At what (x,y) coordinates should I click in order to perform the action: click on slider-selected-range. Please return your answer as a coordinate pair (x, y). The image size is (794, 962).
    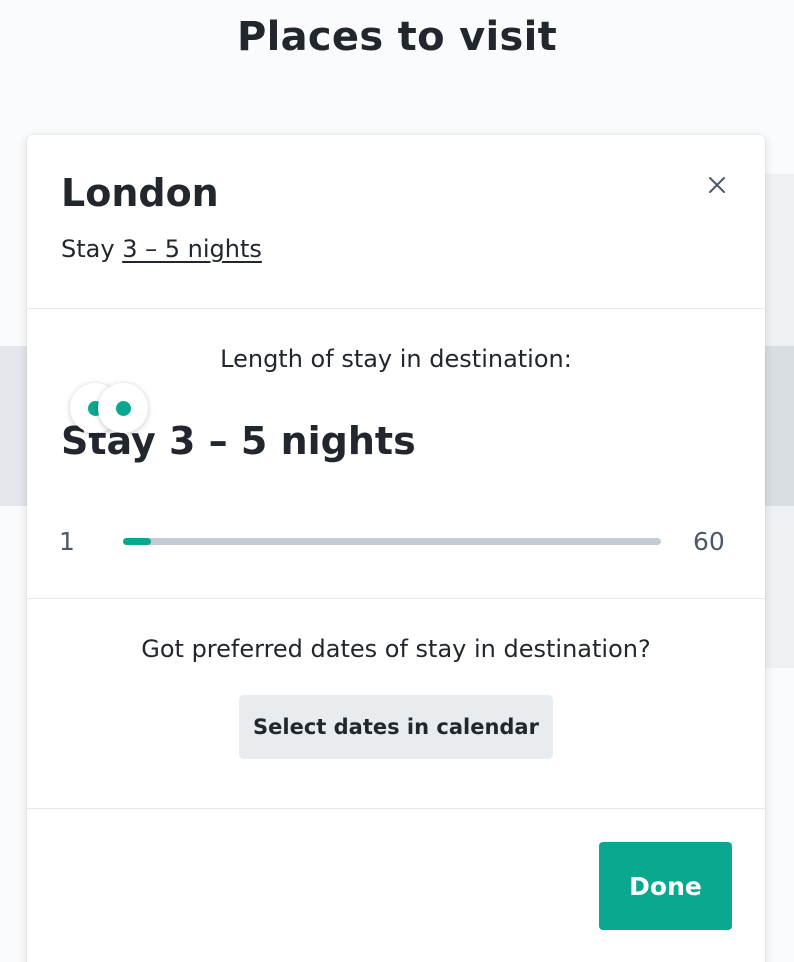
    Looking at the image, I should click on (137, 541).